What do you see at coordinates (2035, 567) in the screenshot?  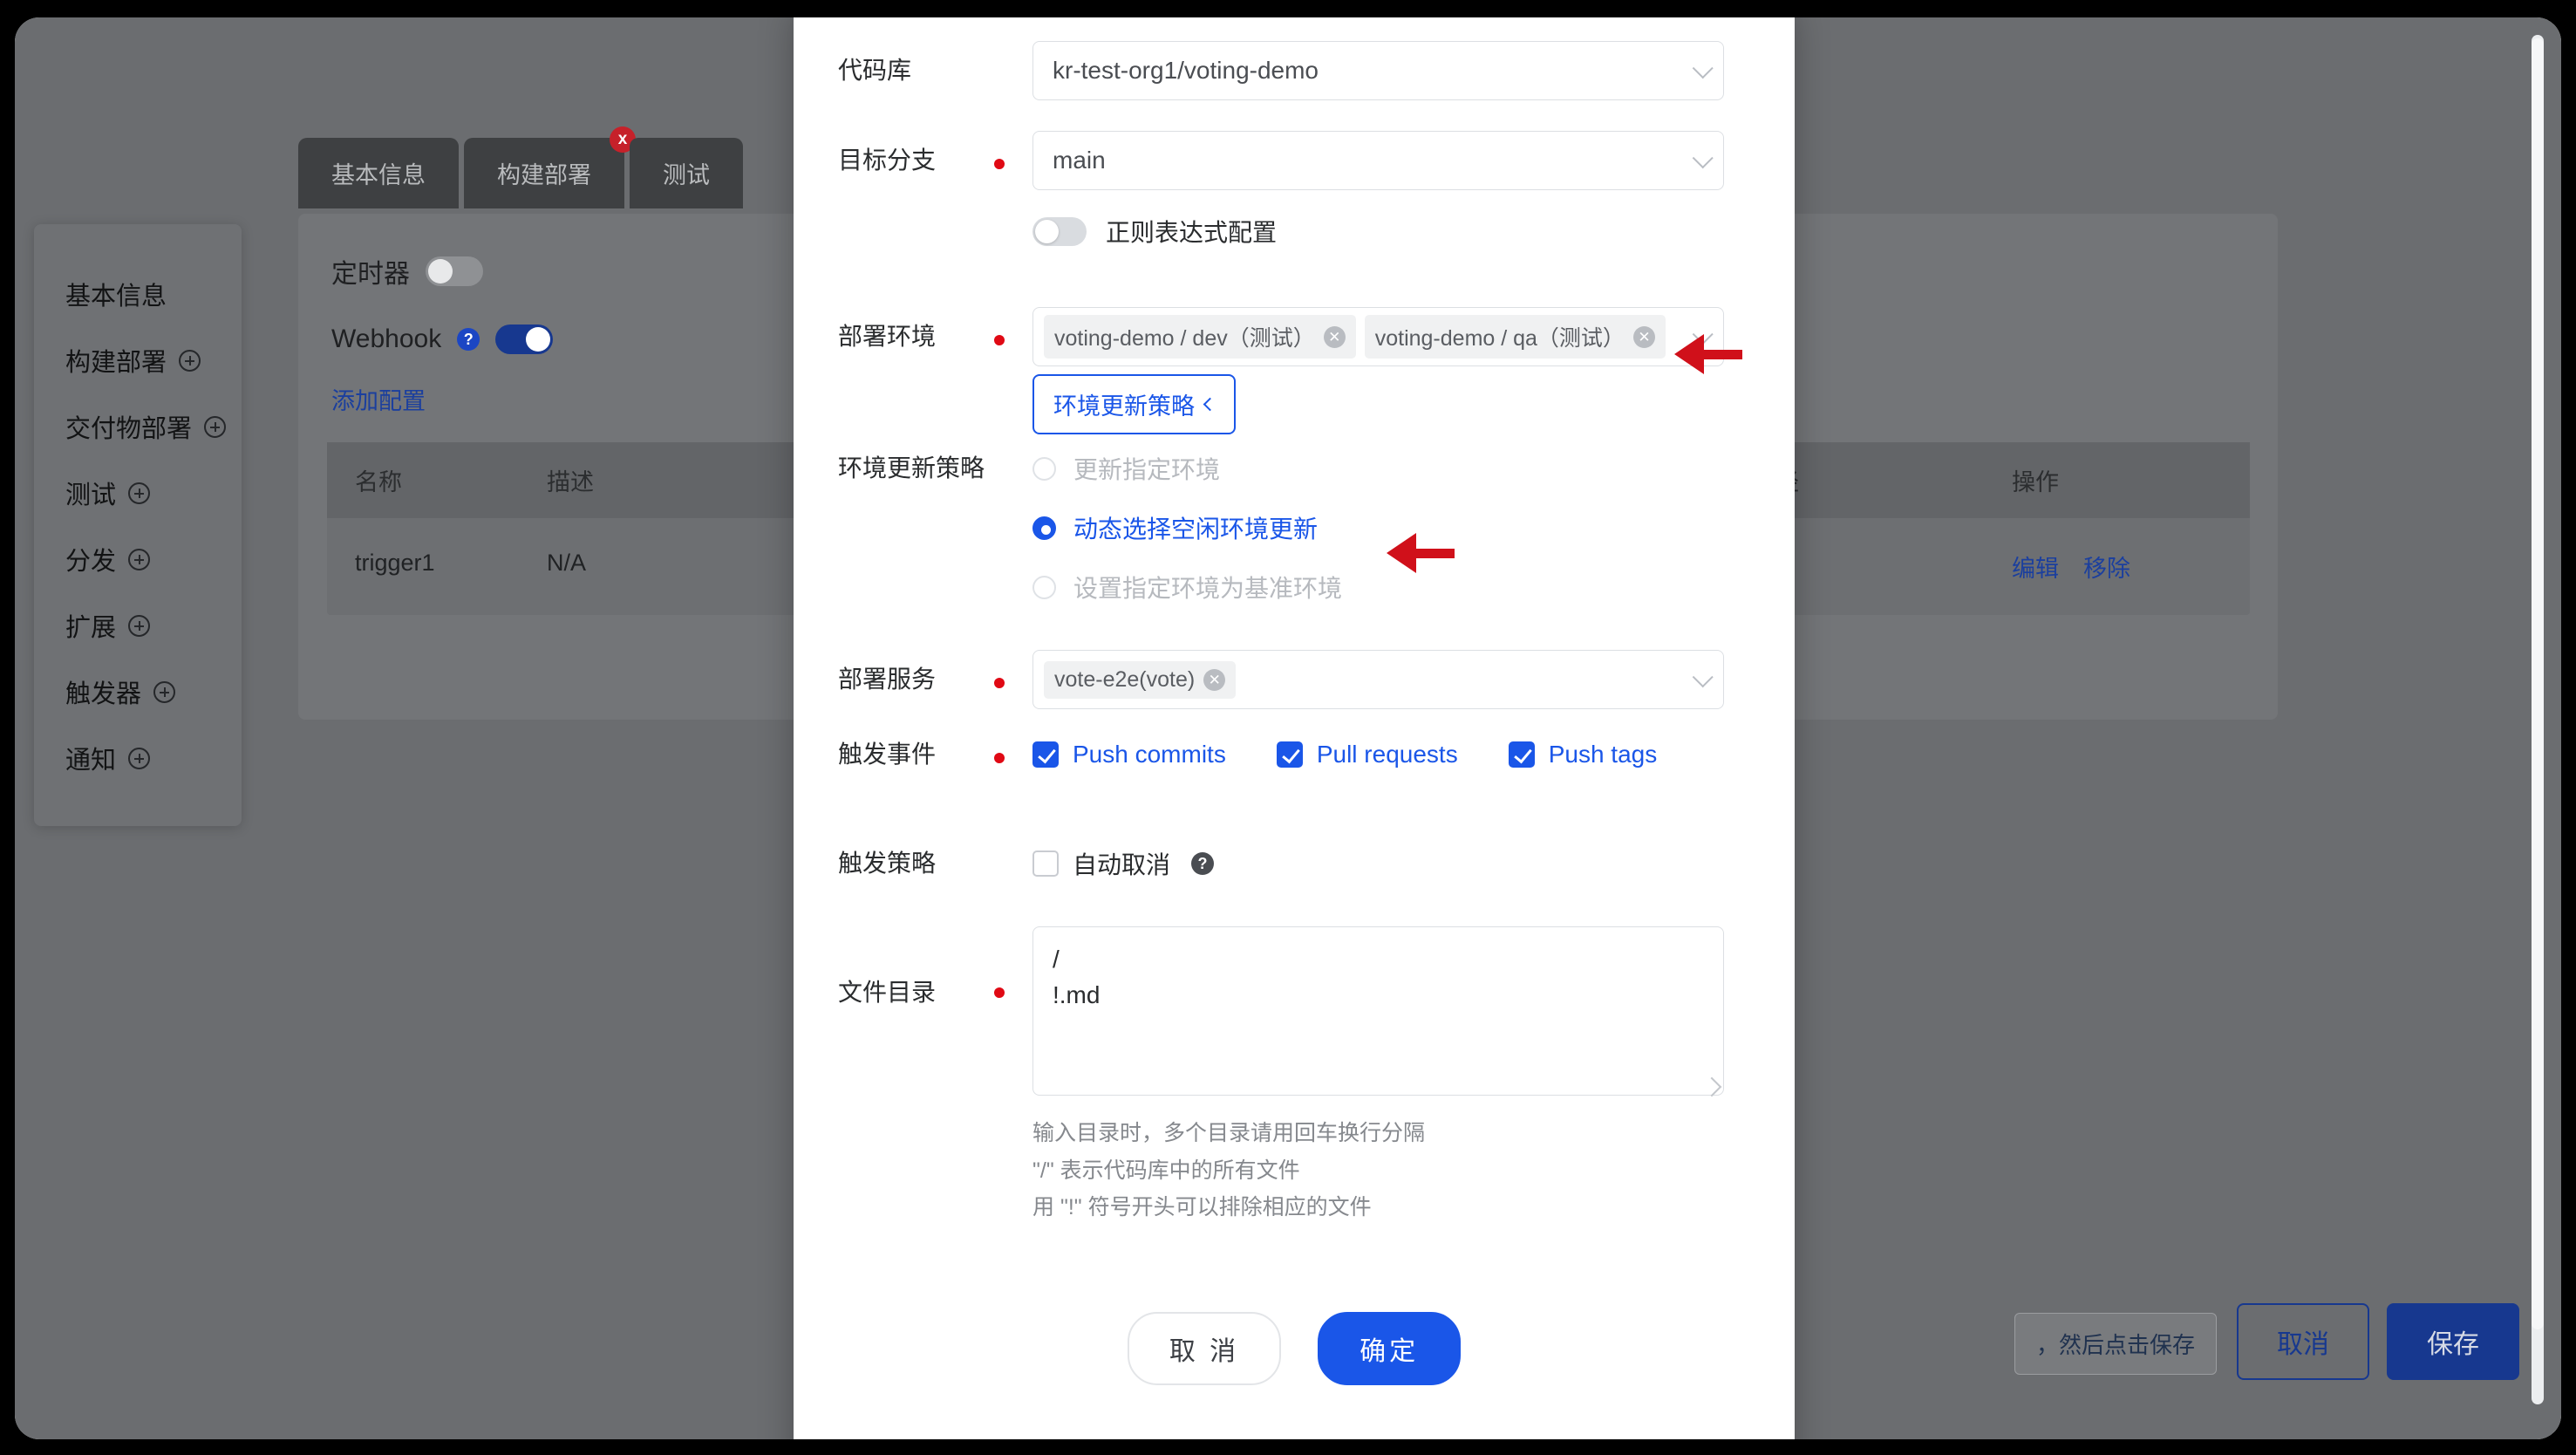 I see `edit-link: 编辑` at bounding box center [2035, 567].